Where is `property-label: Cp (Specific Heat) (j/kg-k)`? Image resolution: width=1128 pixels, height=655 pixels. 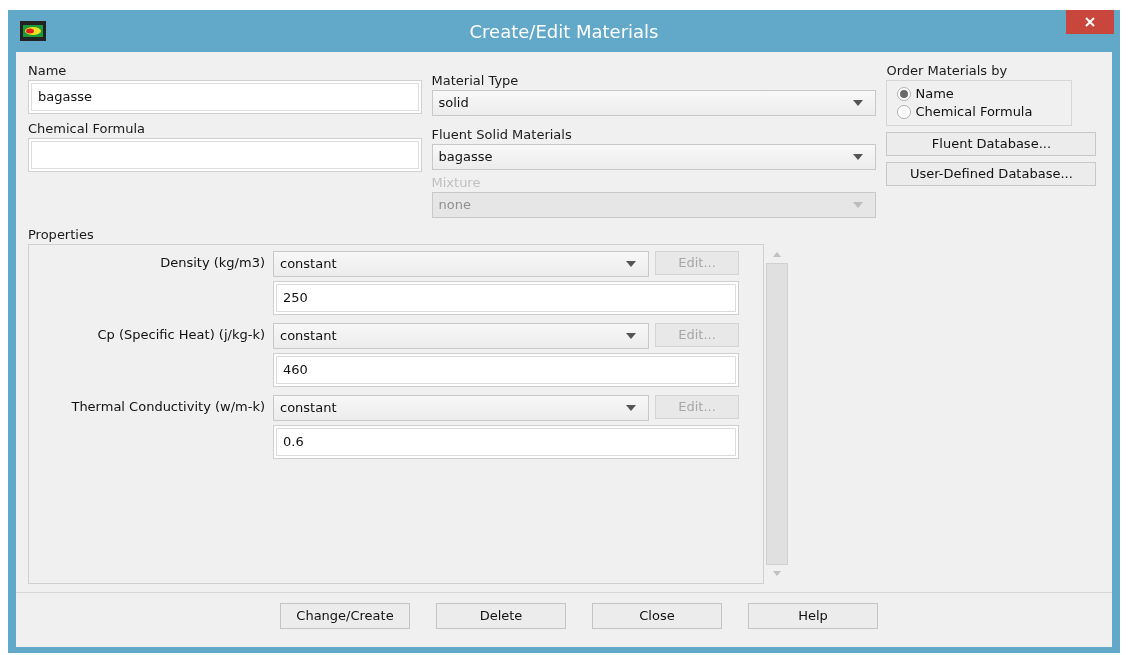
property-label: Cp (Specific Heat) (j/kg-k) is located at coordinates (180, 335).